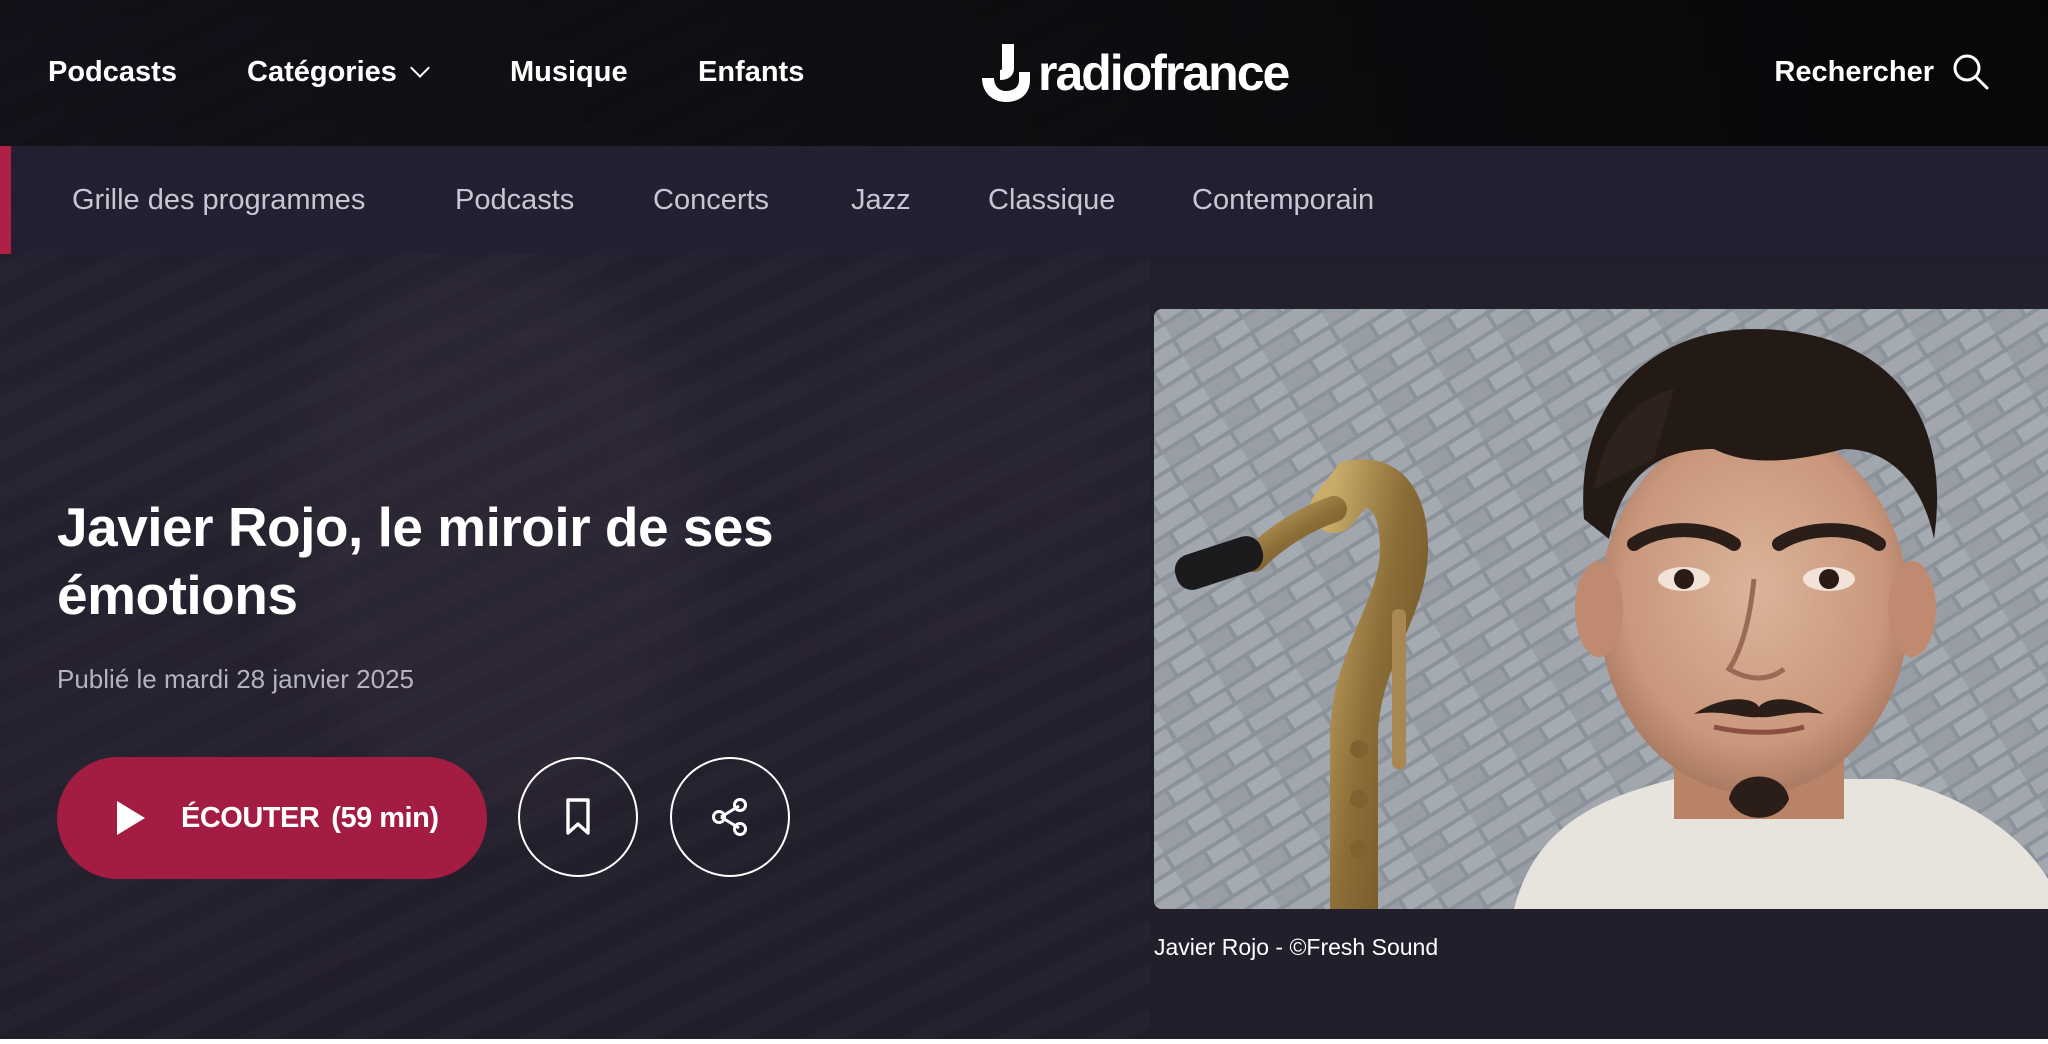 The image size is (2048, 1044). I want to click on nav-categories-label: Catégories, so click(322, 72).